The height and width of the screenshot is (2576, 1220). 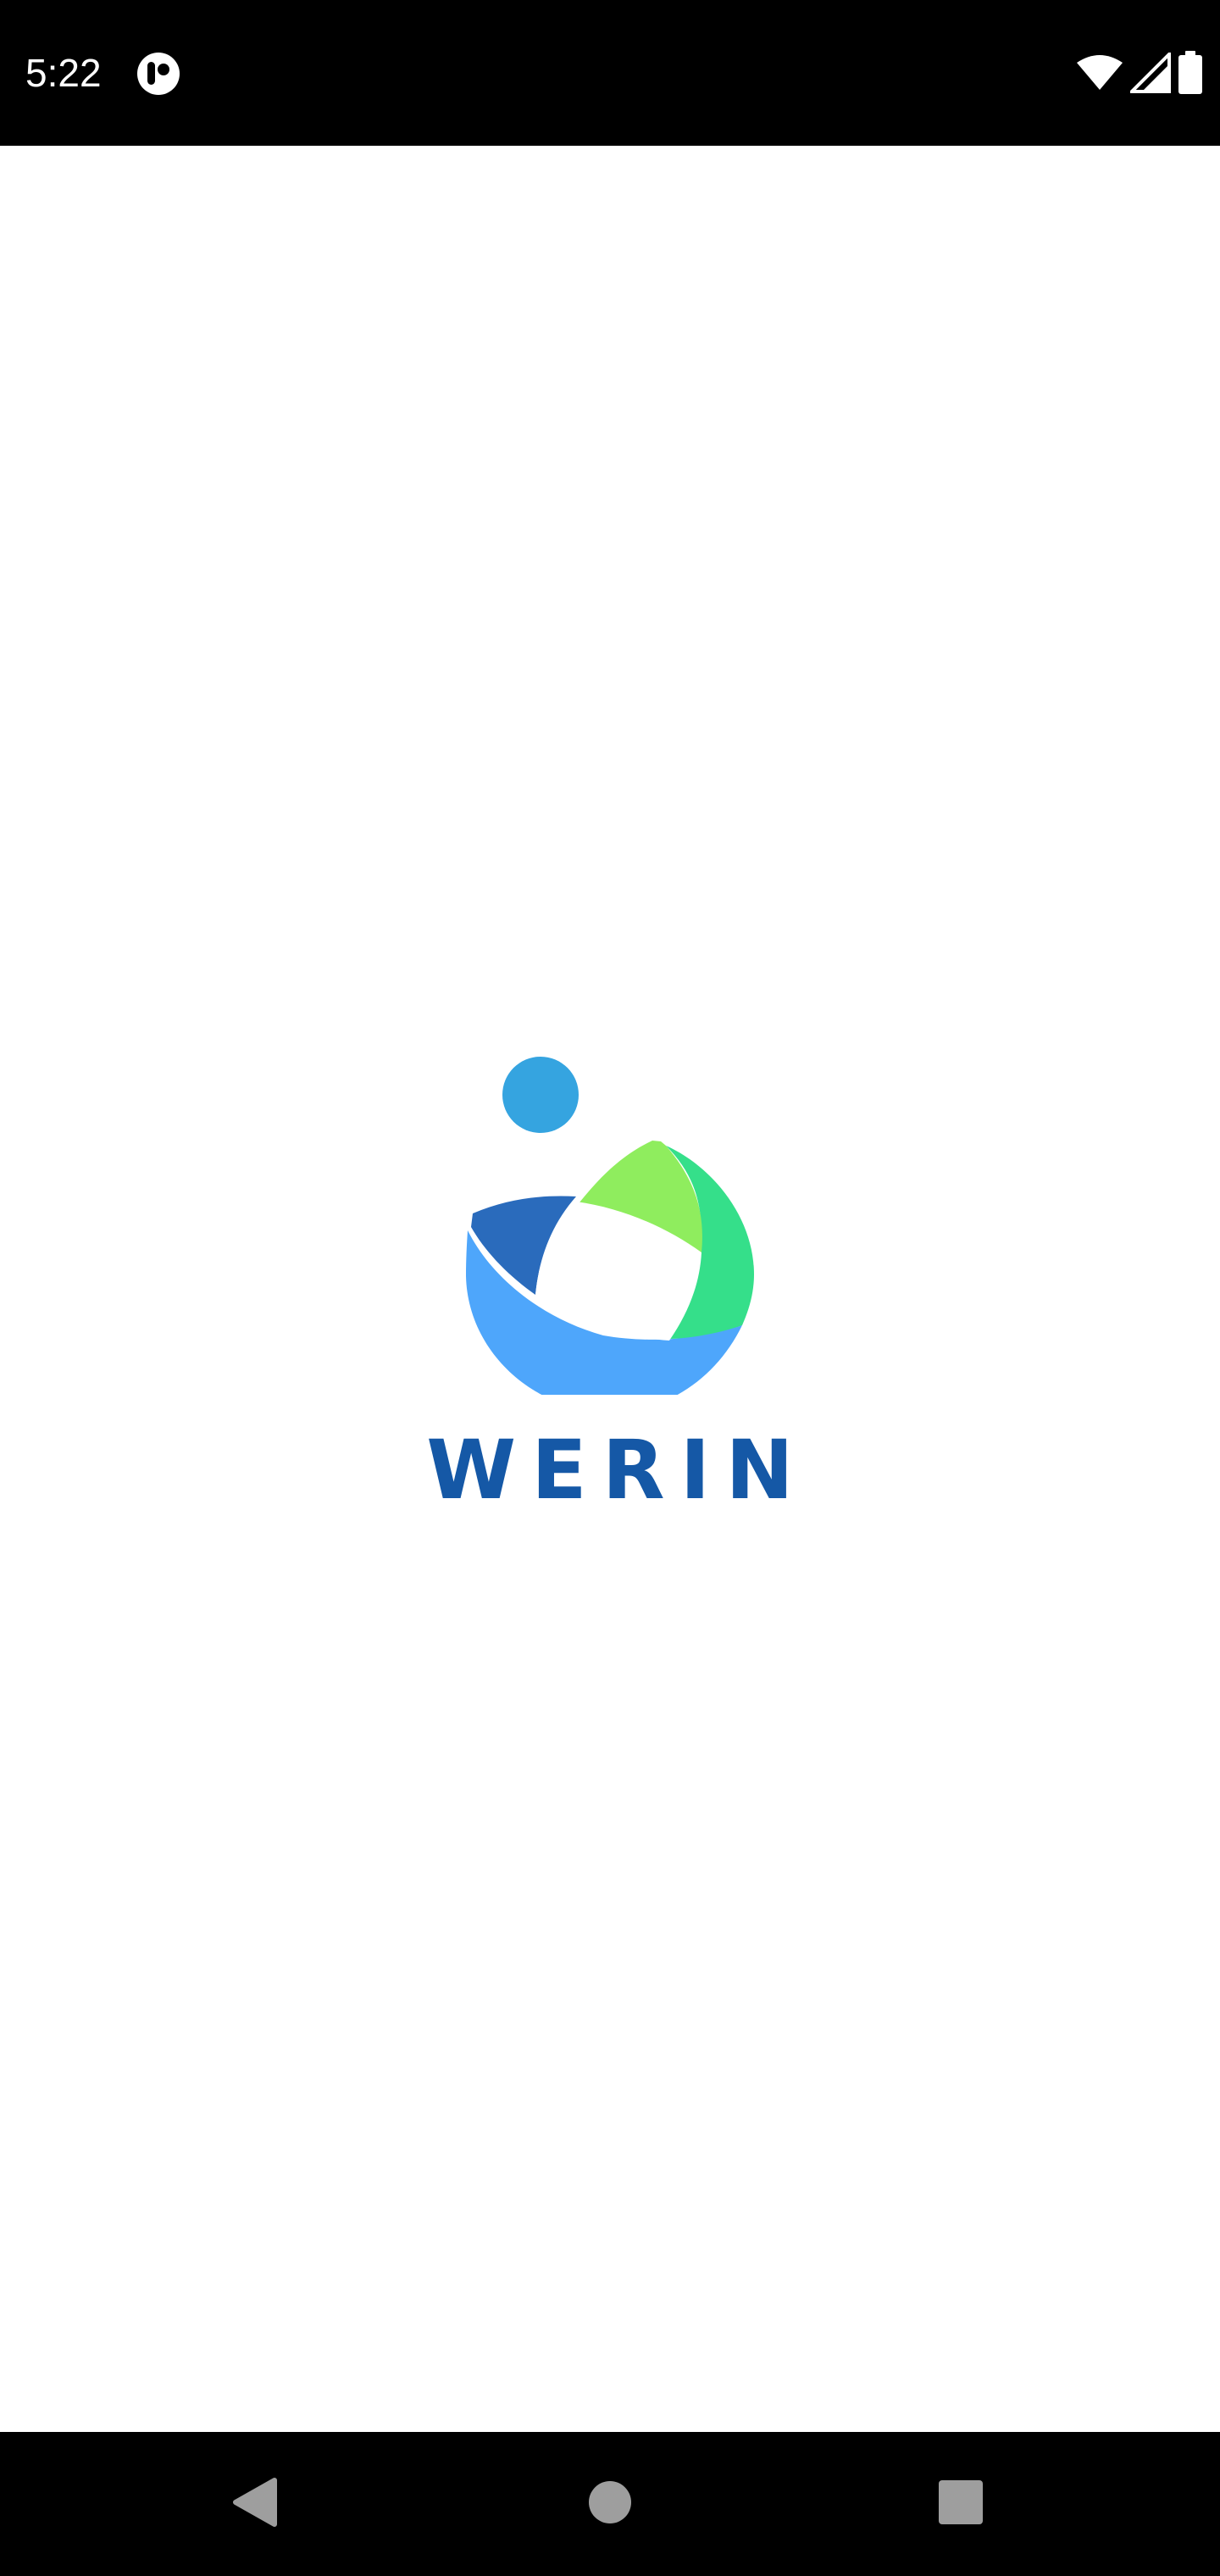 I want to click on back-button, so click(x=254, y=2504).